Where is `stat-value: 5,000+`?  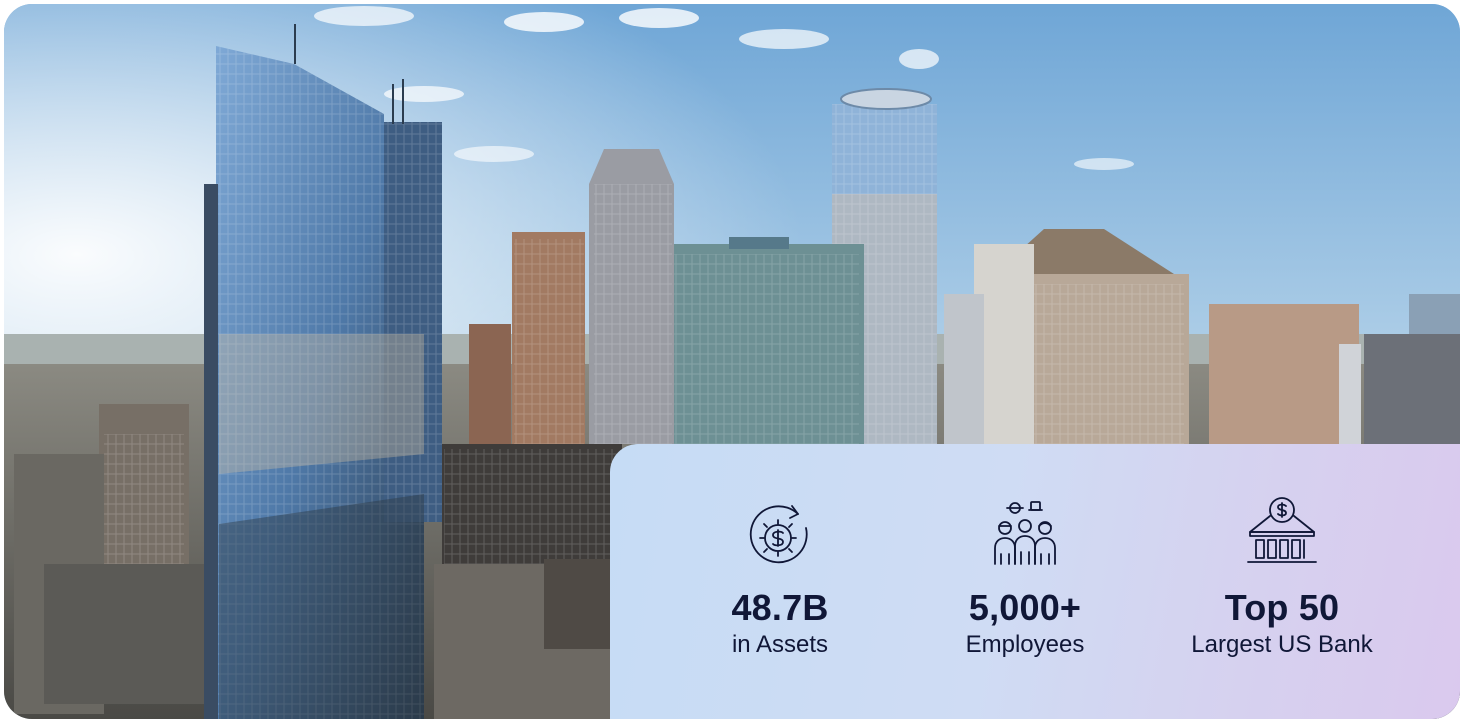
stat-value: 5,000+ is located at coordinates (1025, 607).